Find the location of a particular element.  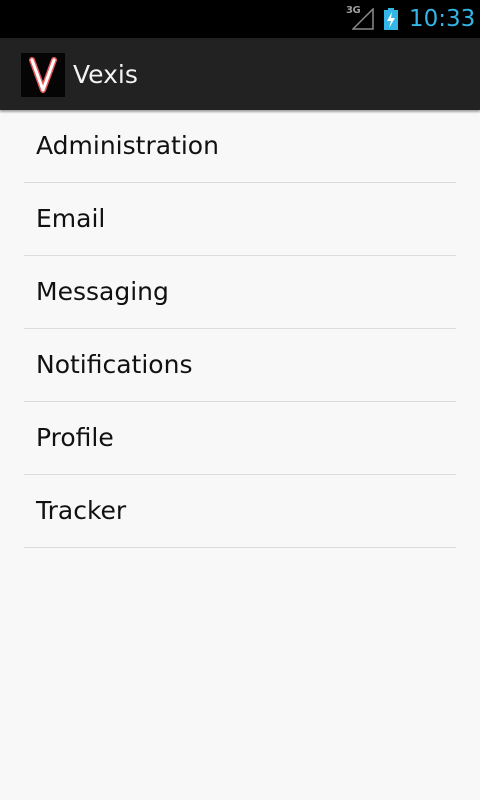

status-bar: 3G 10:33 is located at coordinates (240, 19).